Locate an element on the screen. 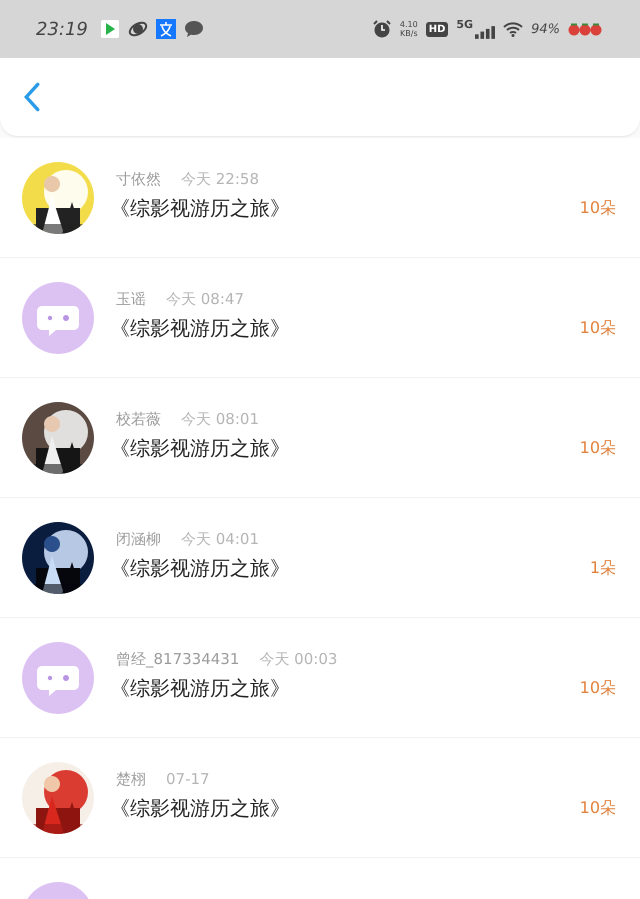 The width and height of the screenshot is (640, 899). strawberry-icon is located at coordinates (586, 29).